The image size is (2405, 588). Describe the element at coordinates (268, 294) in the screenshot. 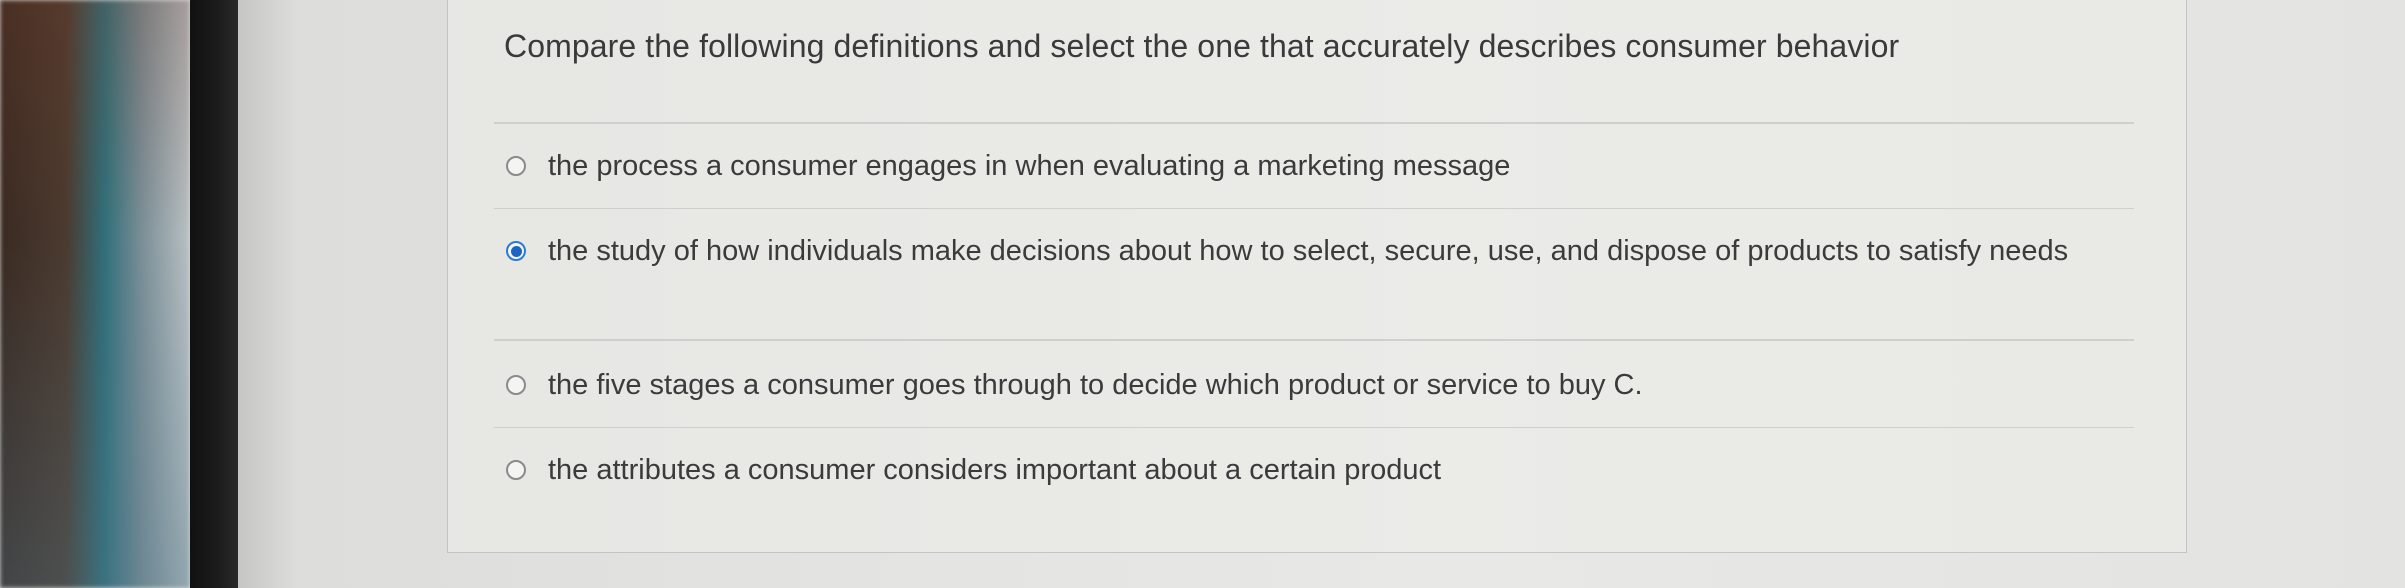

I see `screen-edge-shadow` at that location.